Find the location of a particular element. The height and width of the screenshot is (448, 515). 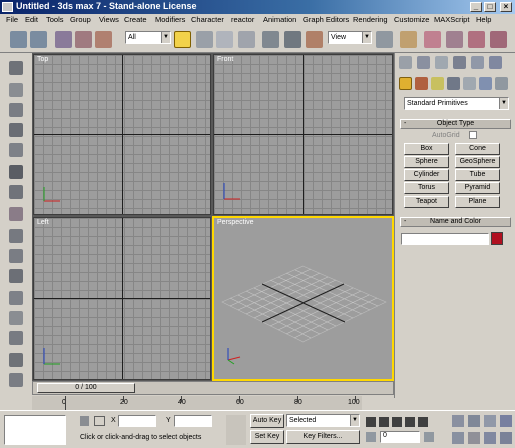

pan-icon is located at coordinates (474, 438).